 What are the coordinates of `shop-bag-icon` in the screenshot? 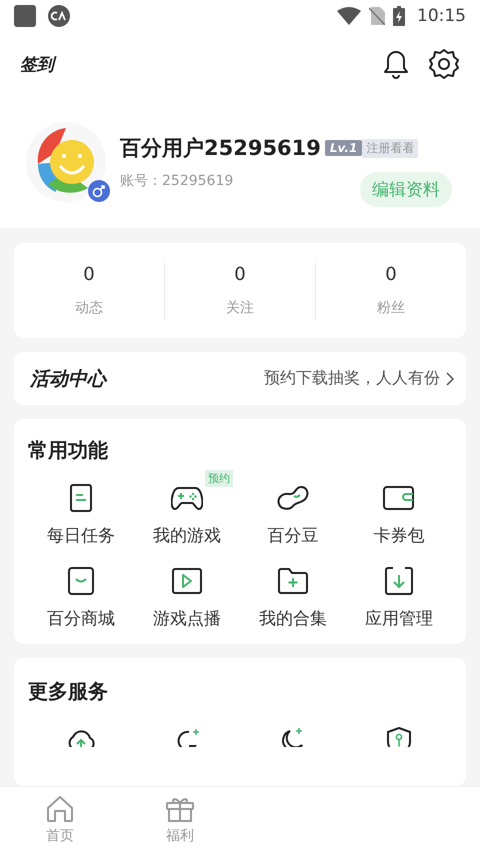 It's located at (81, 581).